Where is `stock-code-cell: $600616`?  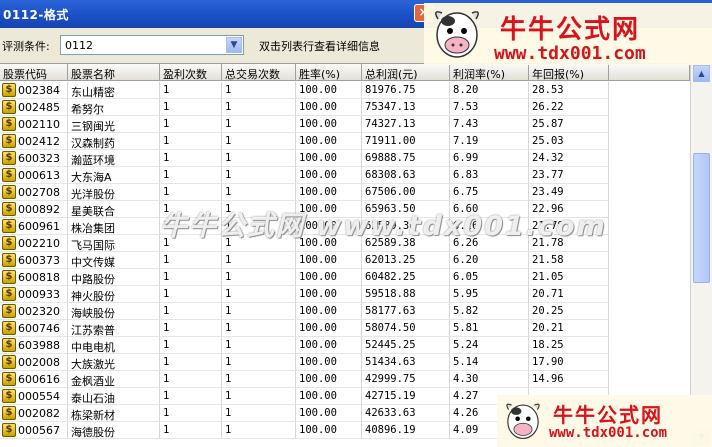 stock-code-cell: $600616 is located at coordinates (34, 379).